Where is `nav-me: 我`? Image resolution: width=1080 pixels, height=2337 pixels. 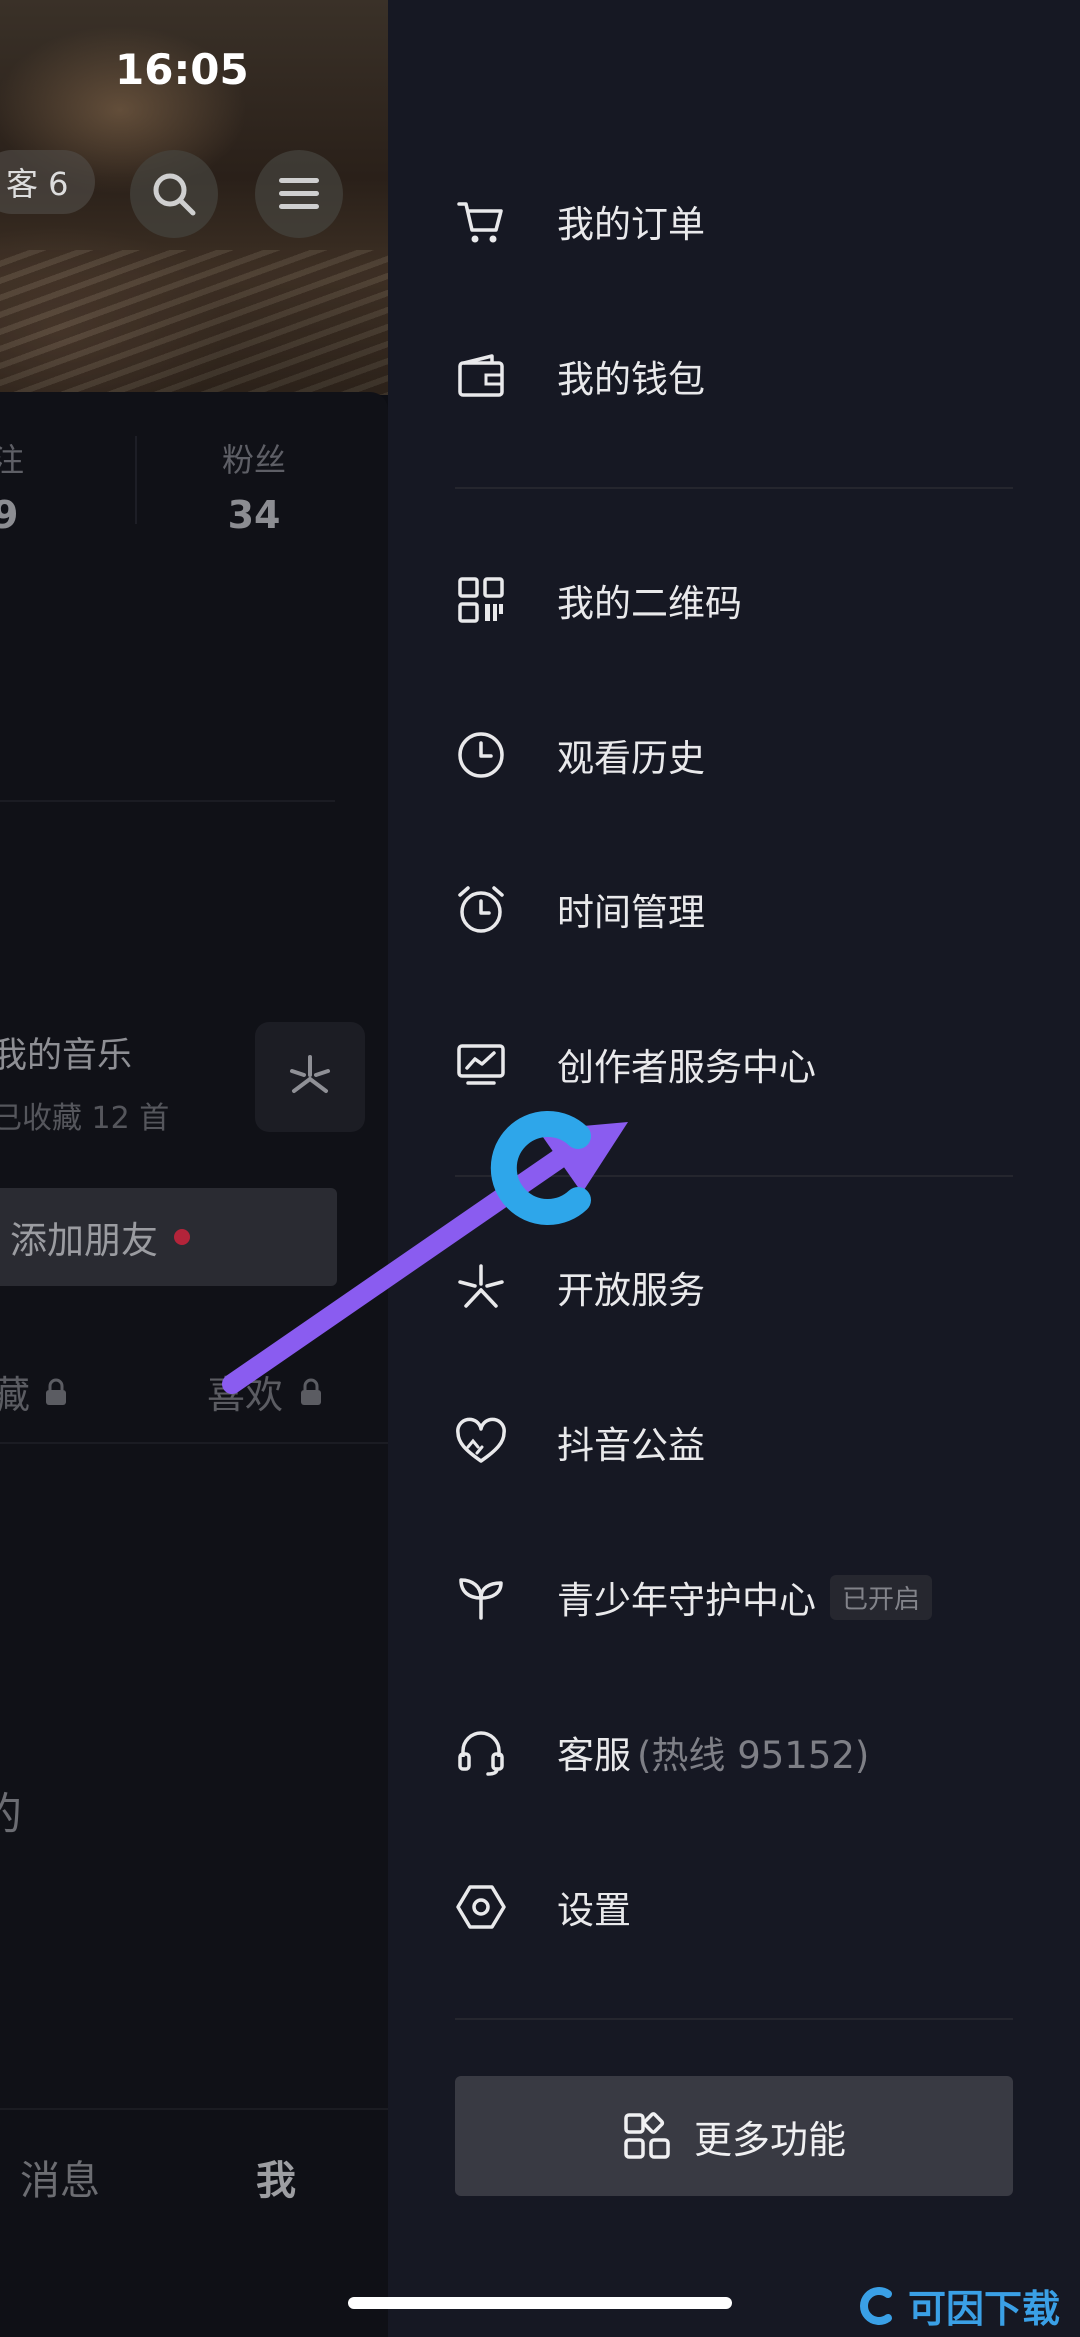 nav-me: 我 is located at coordinates (276, 2177).